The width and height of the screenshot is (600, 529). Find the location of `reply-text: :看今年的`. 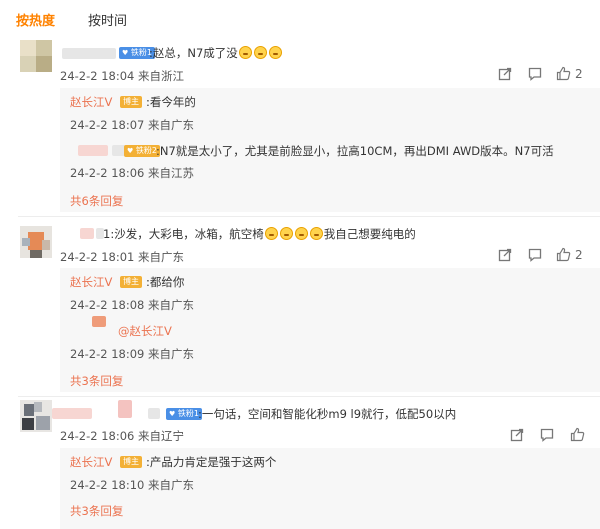

reply-text: :看今年的 is located at coordinates (171, 102).